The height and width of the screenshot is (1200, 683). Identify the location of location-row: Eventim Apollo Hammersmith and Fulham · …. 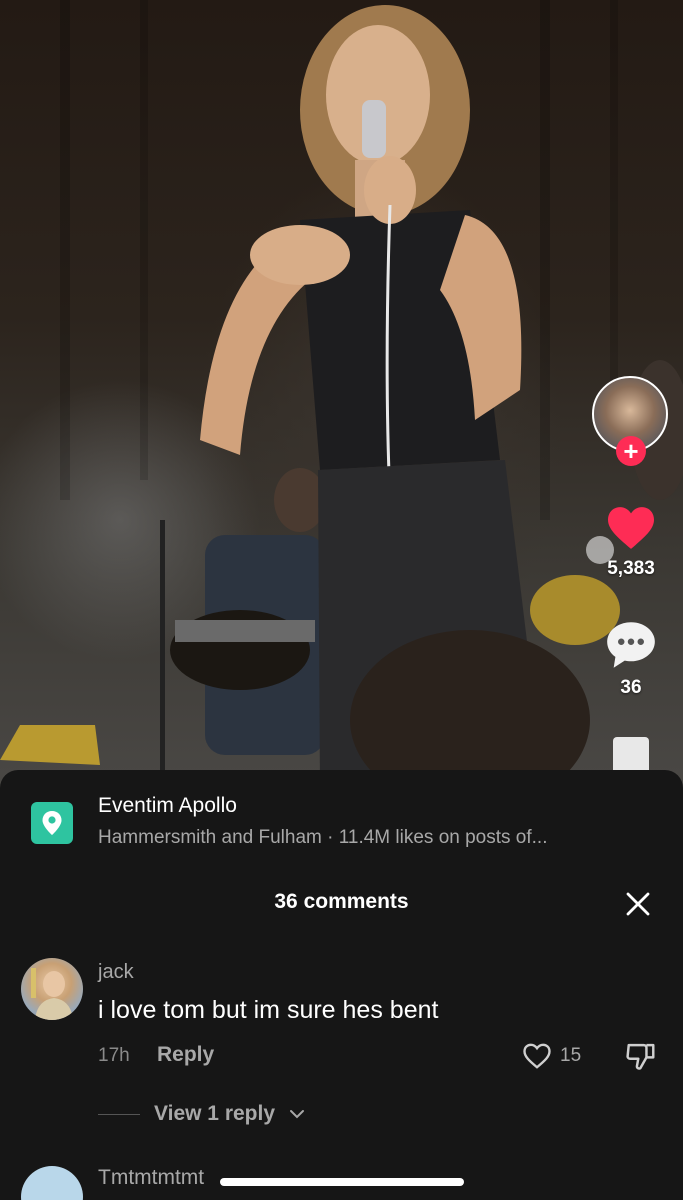
(341, 822).